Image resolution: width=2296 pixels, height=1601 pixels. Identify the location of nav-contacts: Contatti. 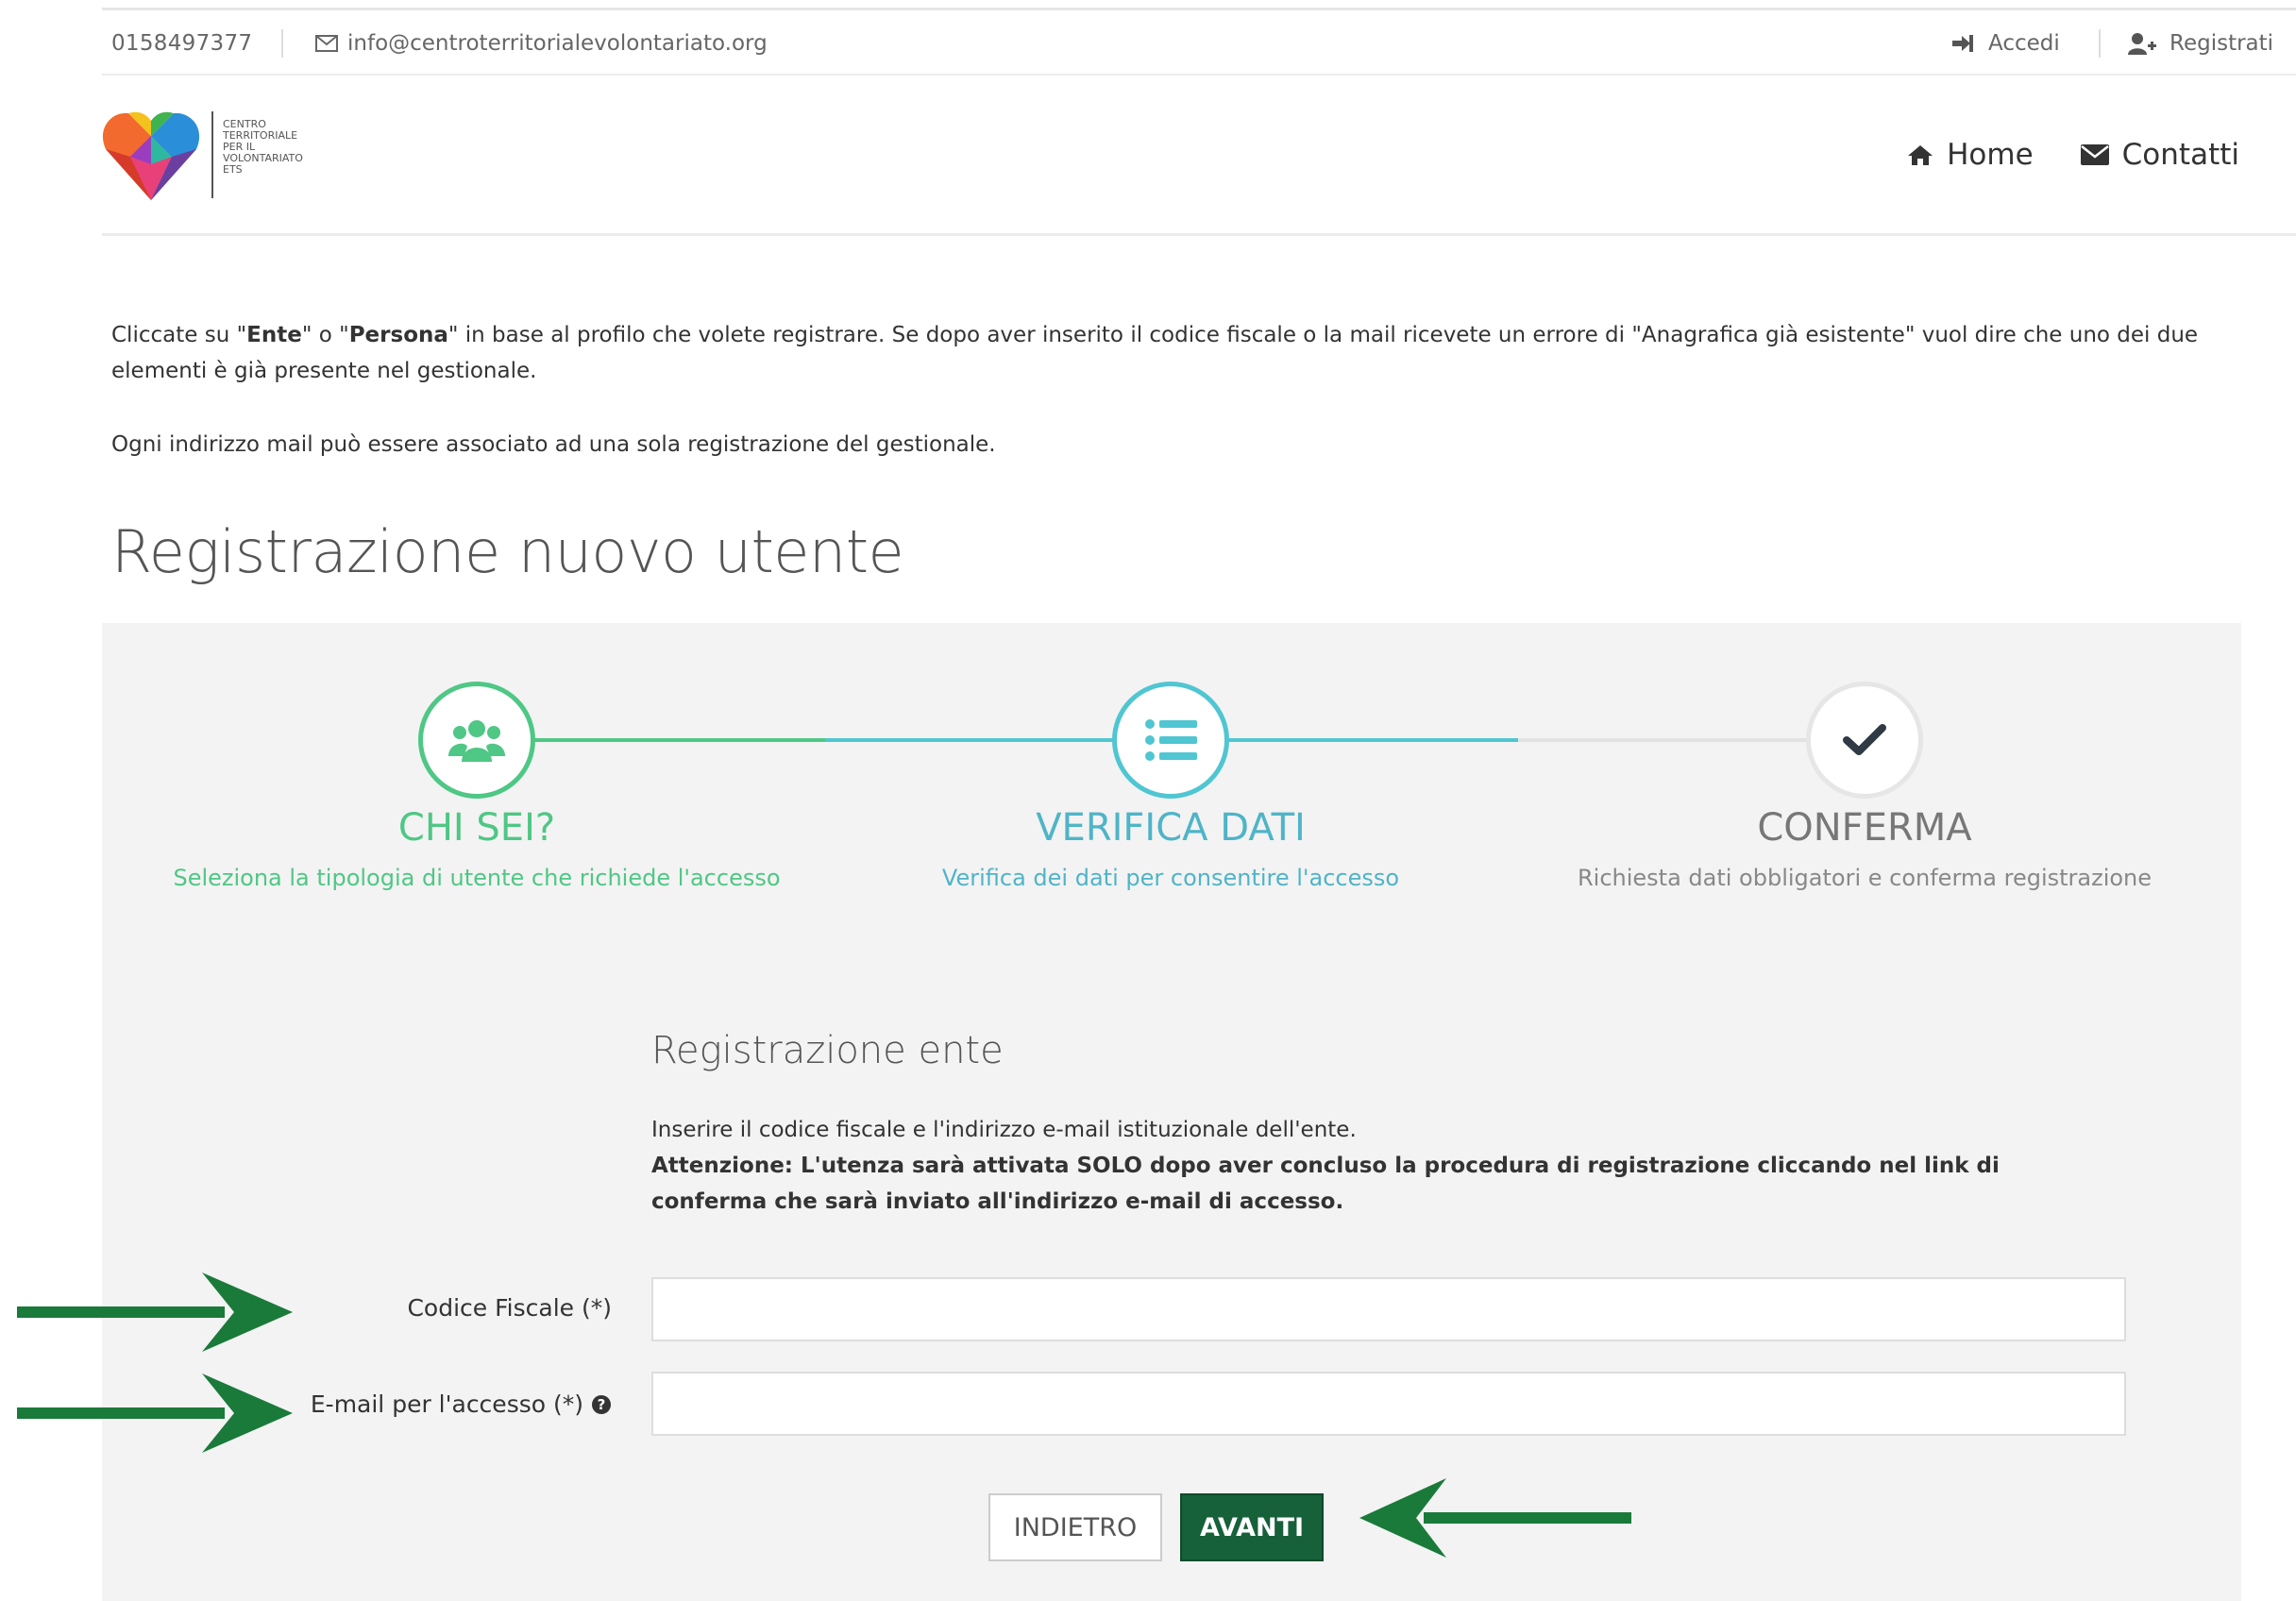
(2159, 155).